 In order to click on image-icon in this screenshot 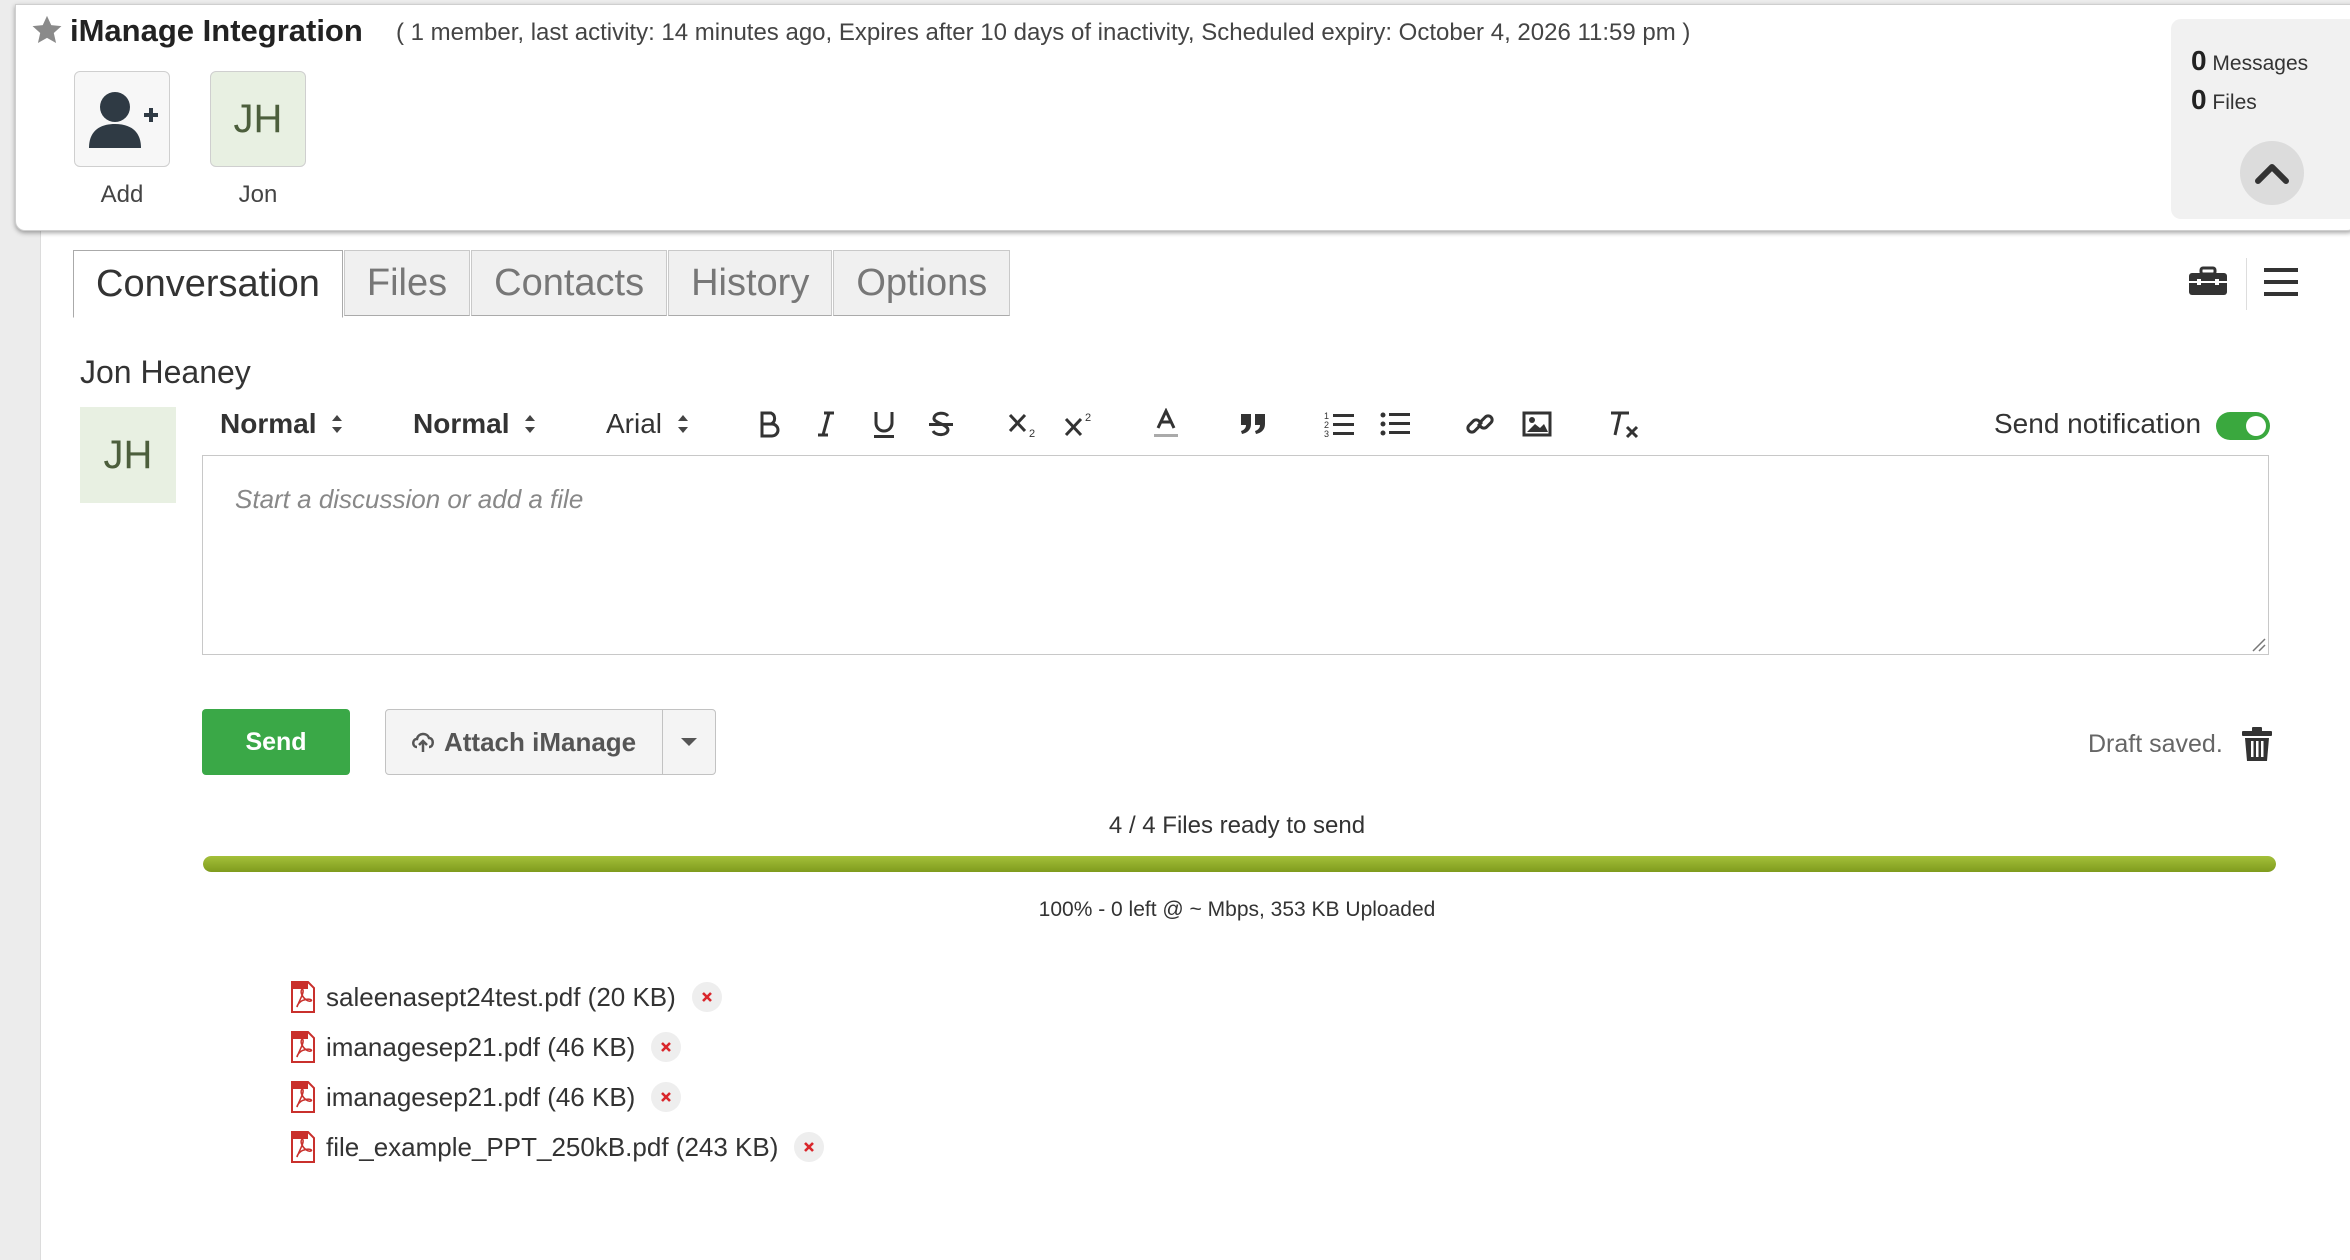, I will do `click(1537, 424)`.